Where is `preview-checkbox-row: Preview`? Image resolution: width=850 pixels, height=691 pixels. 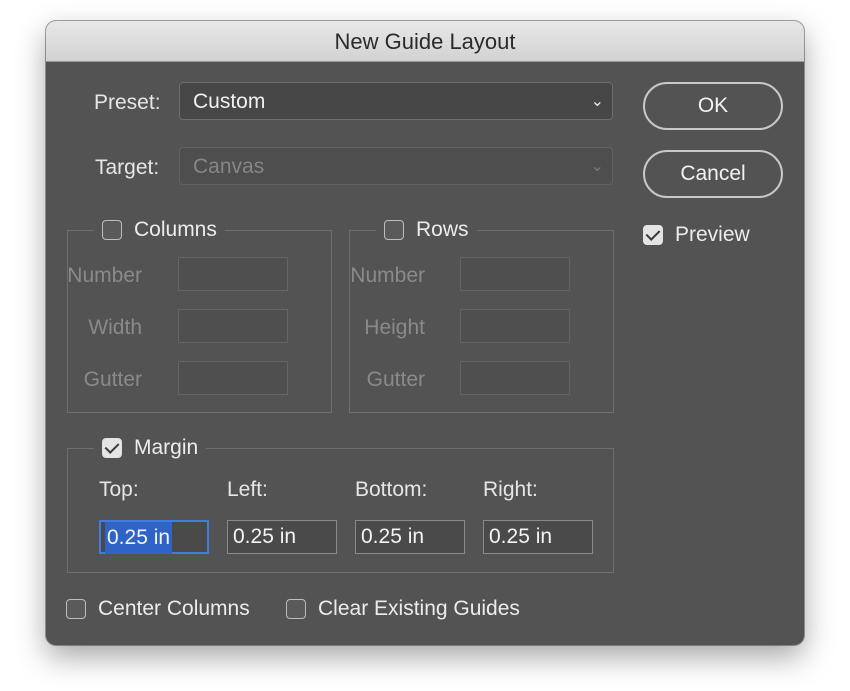 preview-checkbox-row: Preview is located at coordinates (696, 235).